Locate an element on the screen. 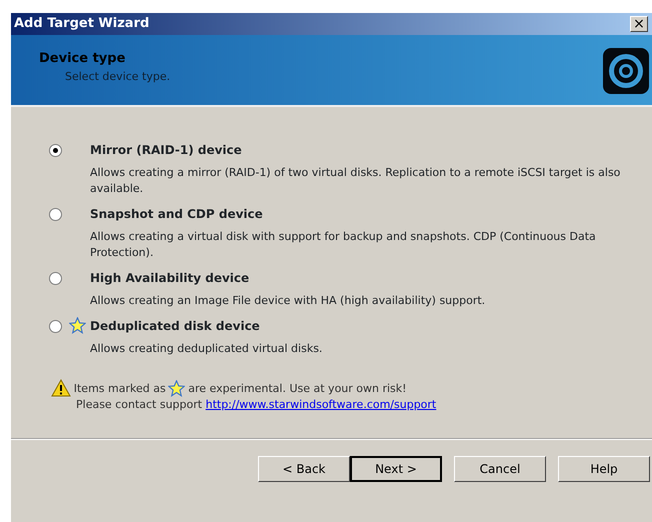 The height and width of the screenshot is (522, 652). option-description: Allows creating deduplicated virtual disks. is located at coordinates (206, 349).